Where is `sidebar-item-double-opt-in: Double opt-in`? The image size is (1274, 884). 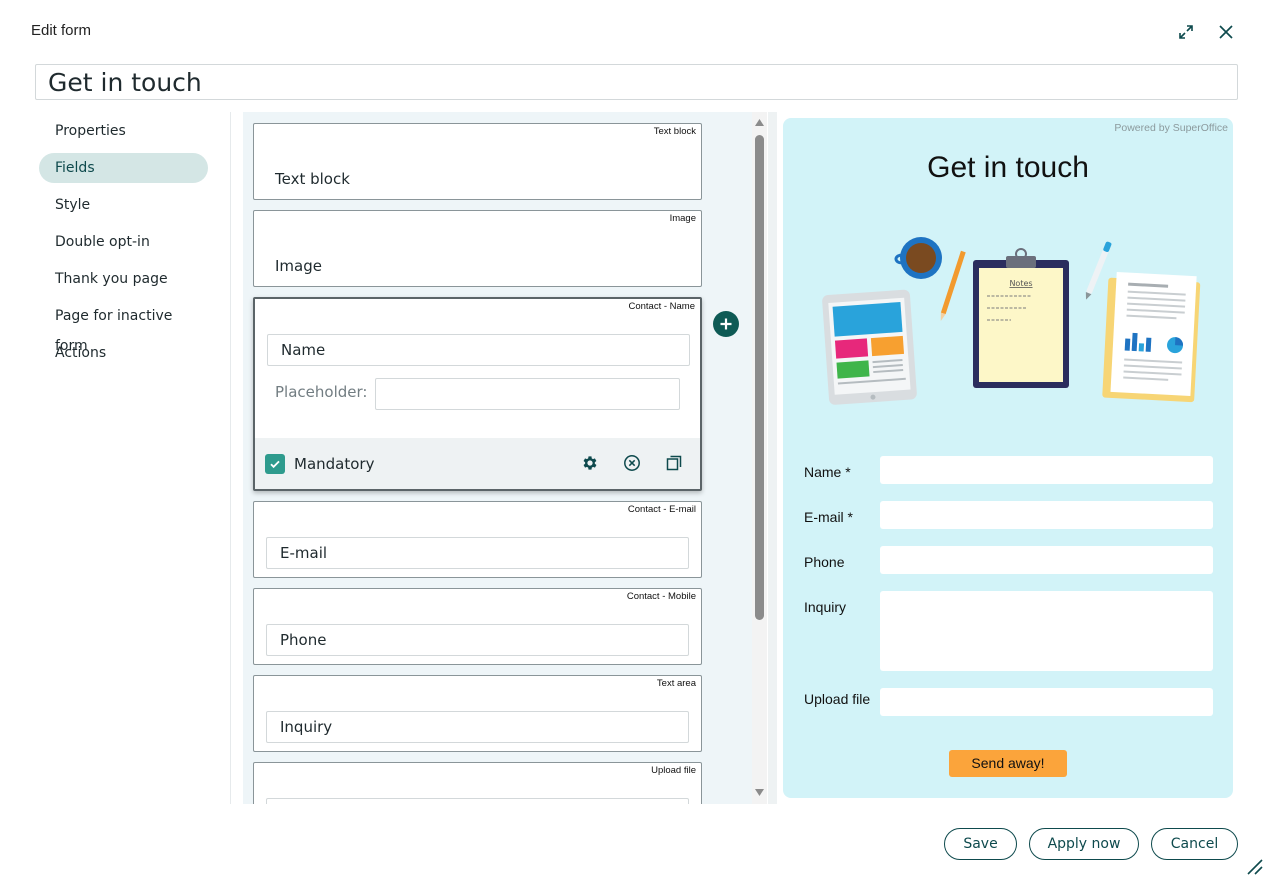 sidebar-item-double-opt-in: Double opt-in is located at coordinates (123, 242).